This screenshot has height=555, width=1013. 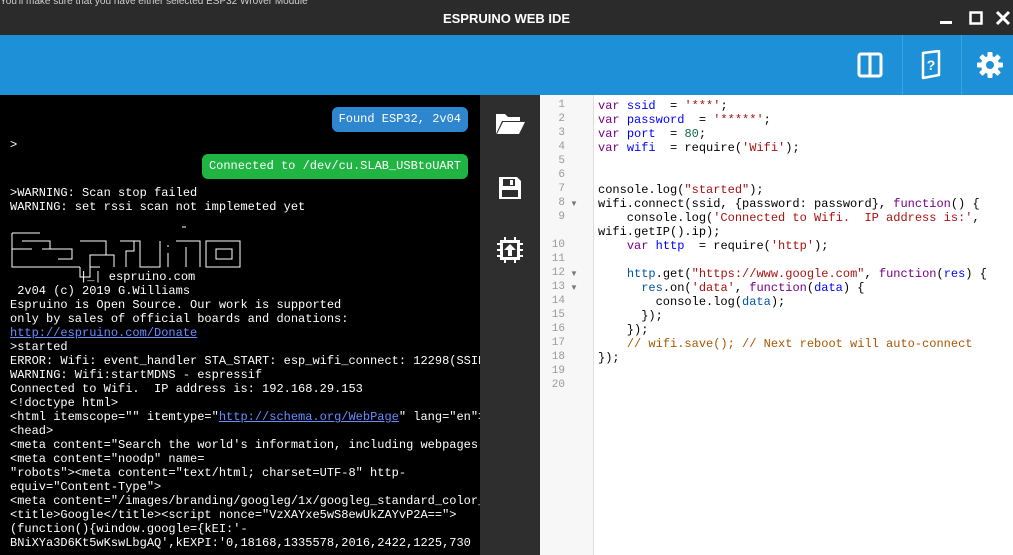 I want to click on line-number: 3, so click(x=561, y=133).